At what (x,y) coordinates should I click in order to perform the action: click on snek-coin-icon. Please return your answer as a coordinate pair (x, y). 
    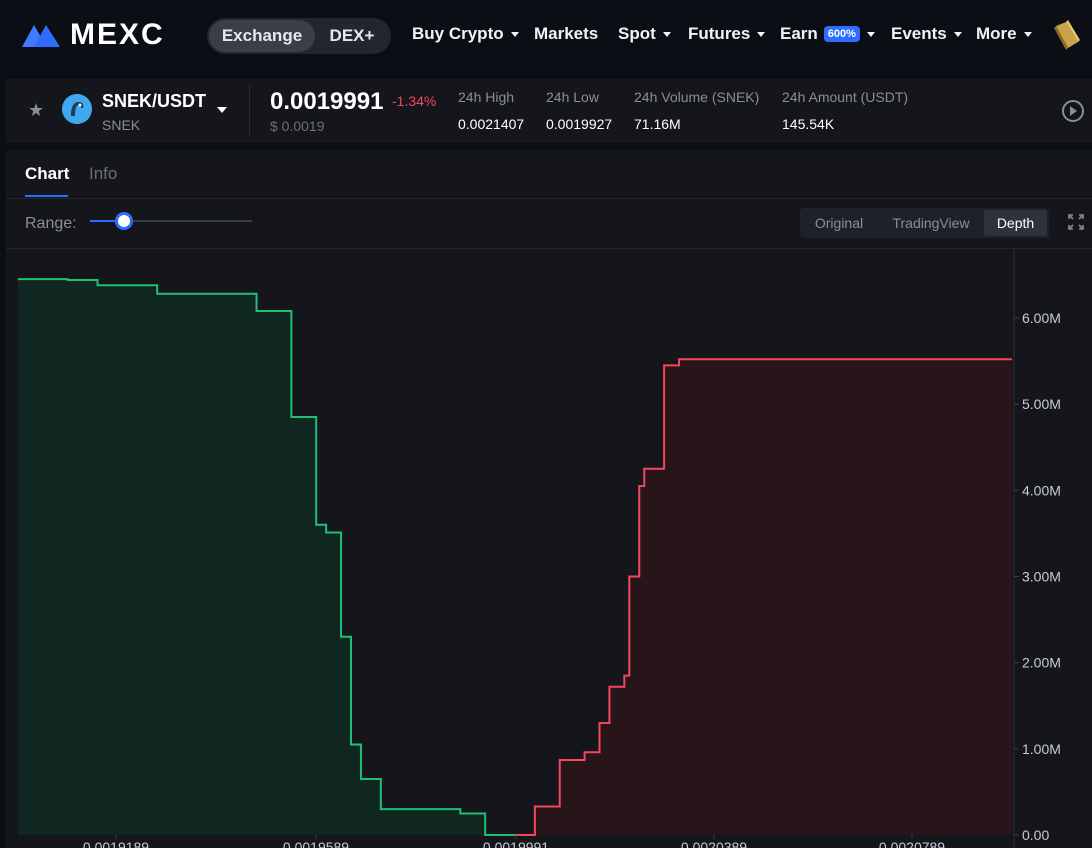
    Looking at the image, I should click on (77, 109).